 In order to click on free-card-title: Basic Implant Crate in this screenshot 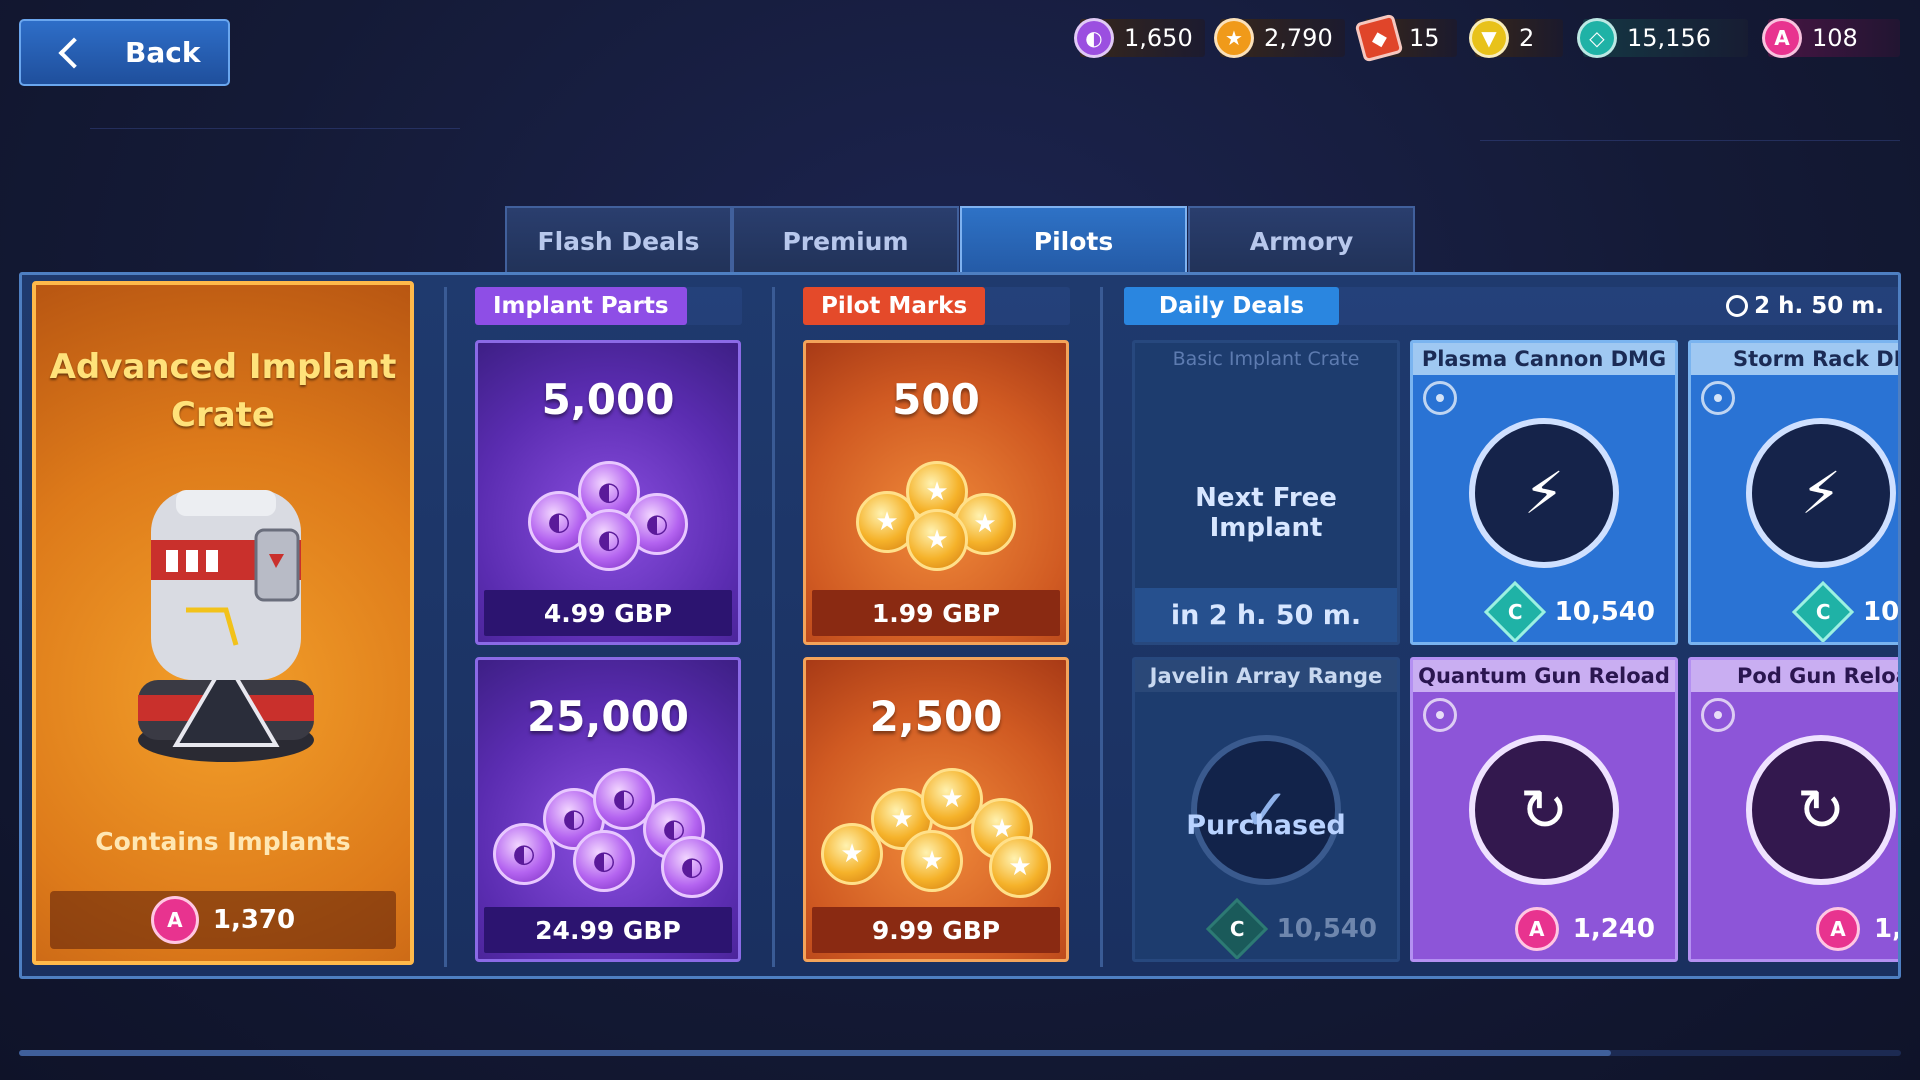, I will do `click(1266, 359)`.